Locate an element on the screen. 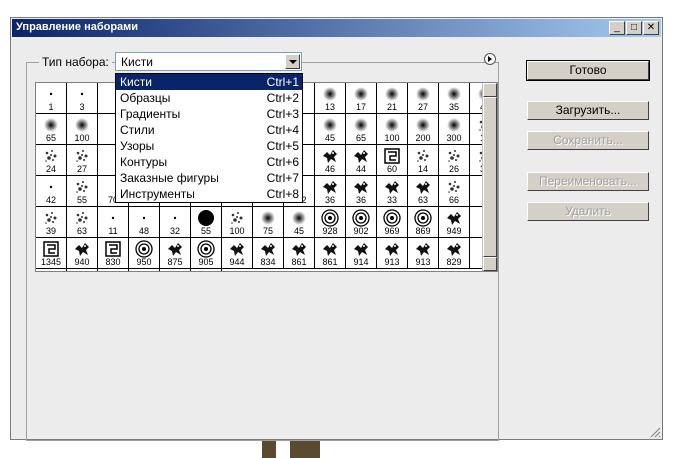 This screenshot has width=691, height=458. brush-cell: 33 is located at coordinates (392, 191).